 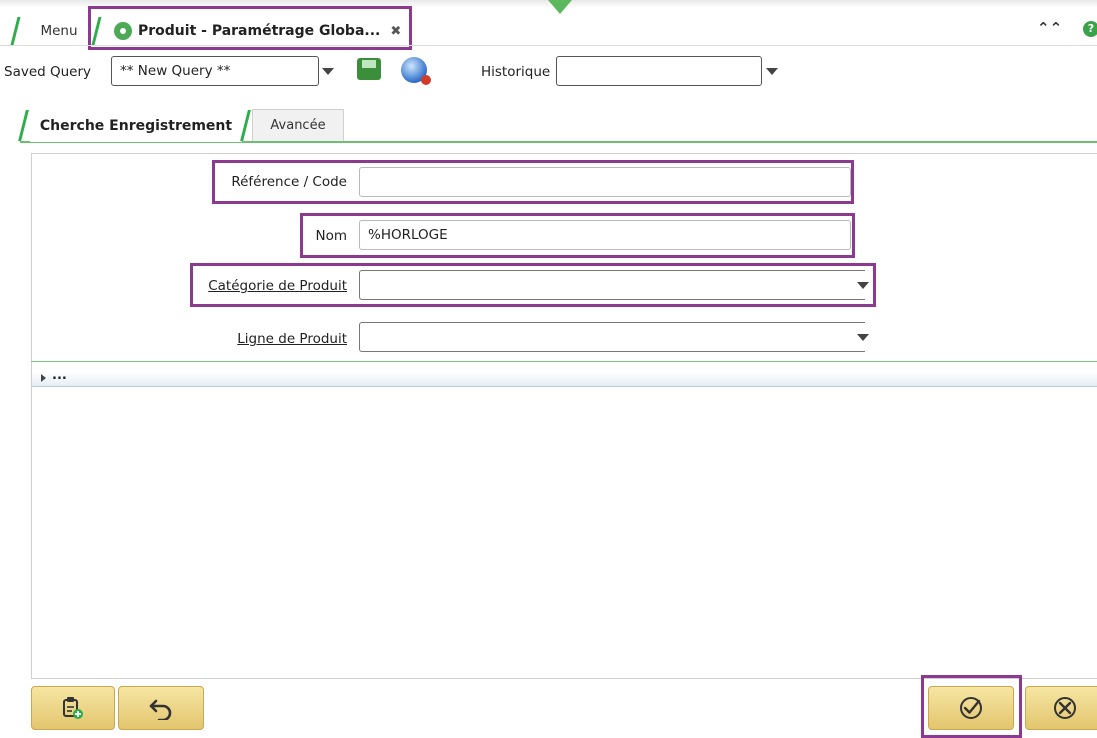 I want to click on reference-label: Référence / Code, so click(x=289, y=182).